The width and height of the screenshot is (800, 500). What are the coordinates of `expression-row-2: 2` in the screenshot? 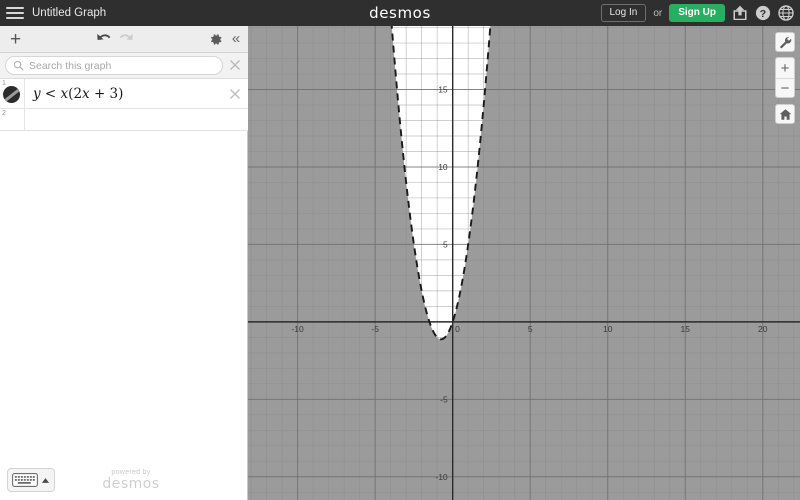 It's located at (124, 120).